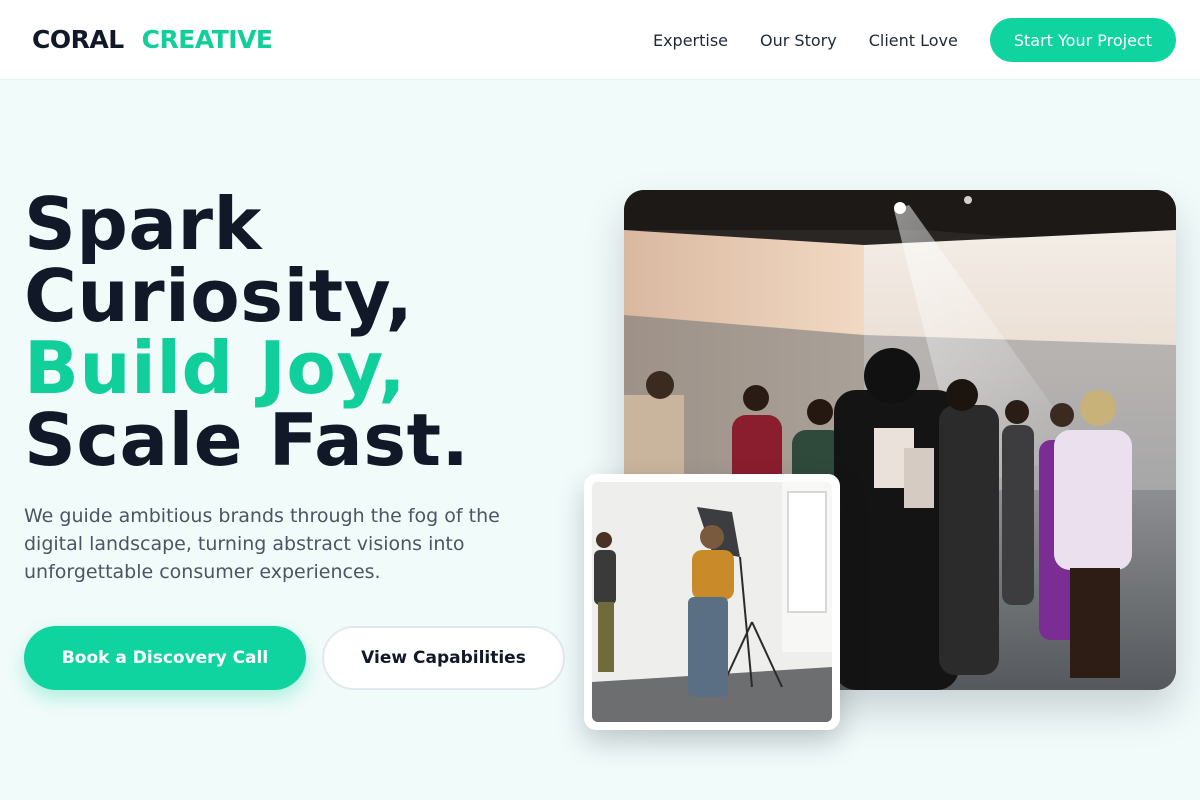 The width and height of the screenshot is (1200, 800). Describe the element at coordinates (143, 224) in the screenshot. I see `hero-title-line-1: Spark` at that location.